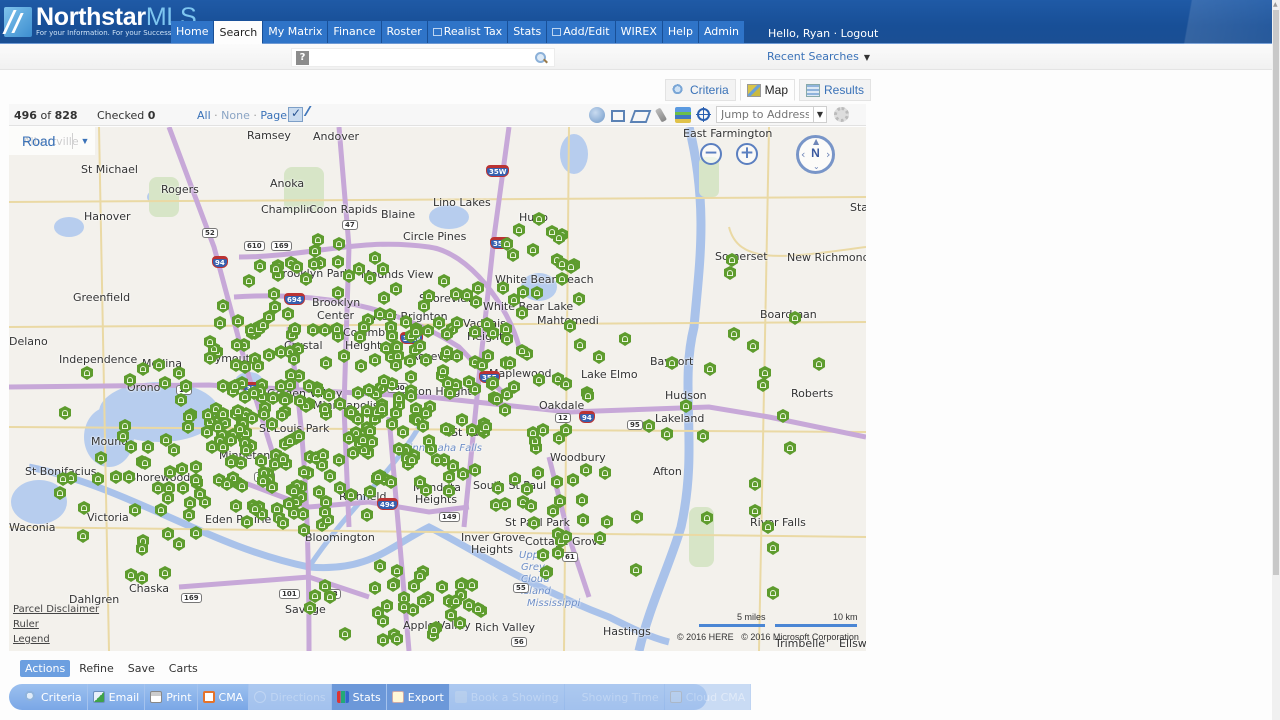 Image resolution: width=1280 pixels, height=720 pixels. What do you see at coordinates (398, 214) in the screenshot?
I see `place-label: Blaine` at bounding box center [398, 214].